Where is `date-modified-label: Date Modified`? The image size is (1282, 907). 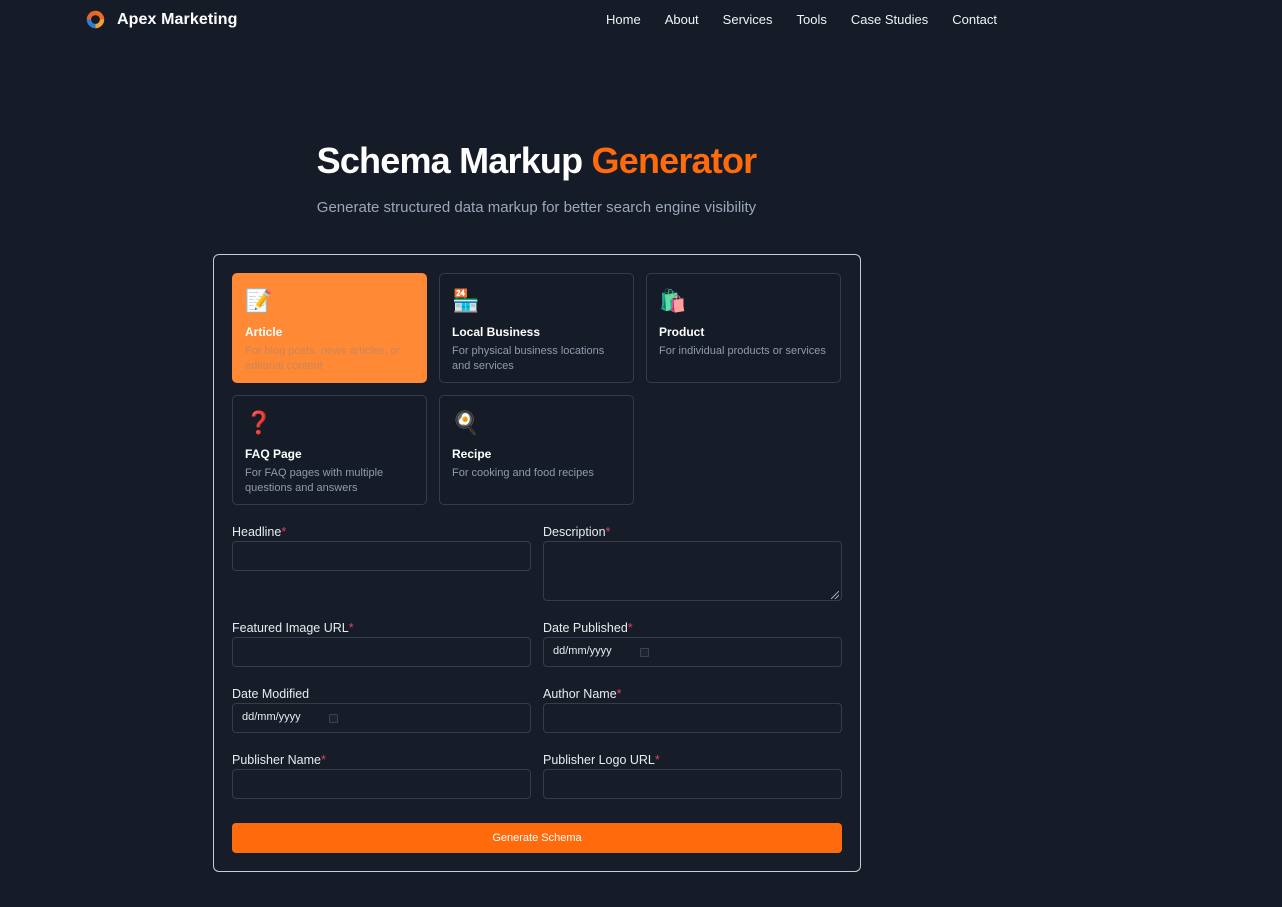 date-modified-label: Date Modified is located at coordinates (271, 694).